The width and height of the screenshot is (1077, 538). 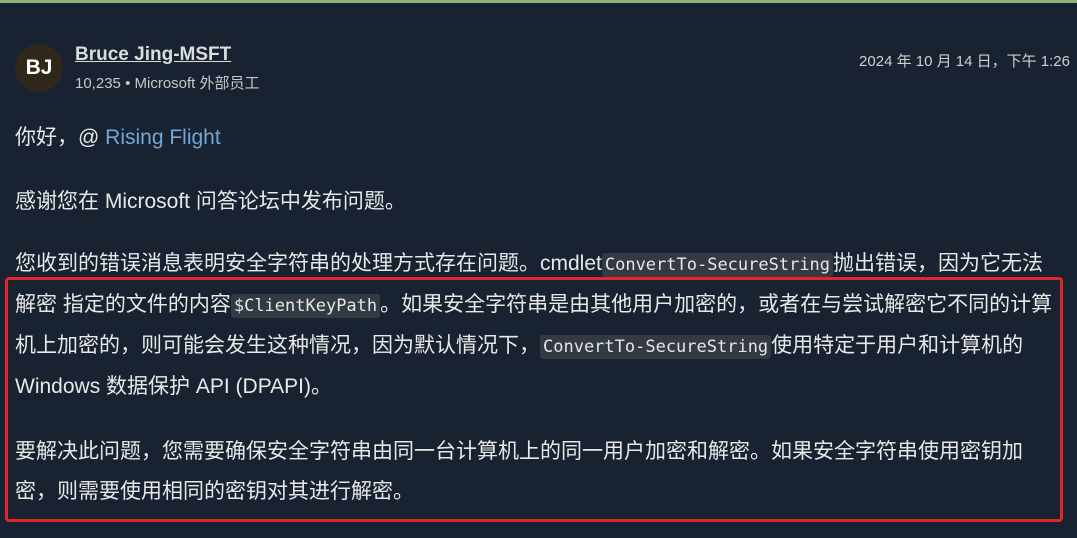 What do you see at coordinates (535, 138) in the screenshot?
I see `greeting-paragraph: 你好，@ Rising Flight` at bounding box center [535, 138].